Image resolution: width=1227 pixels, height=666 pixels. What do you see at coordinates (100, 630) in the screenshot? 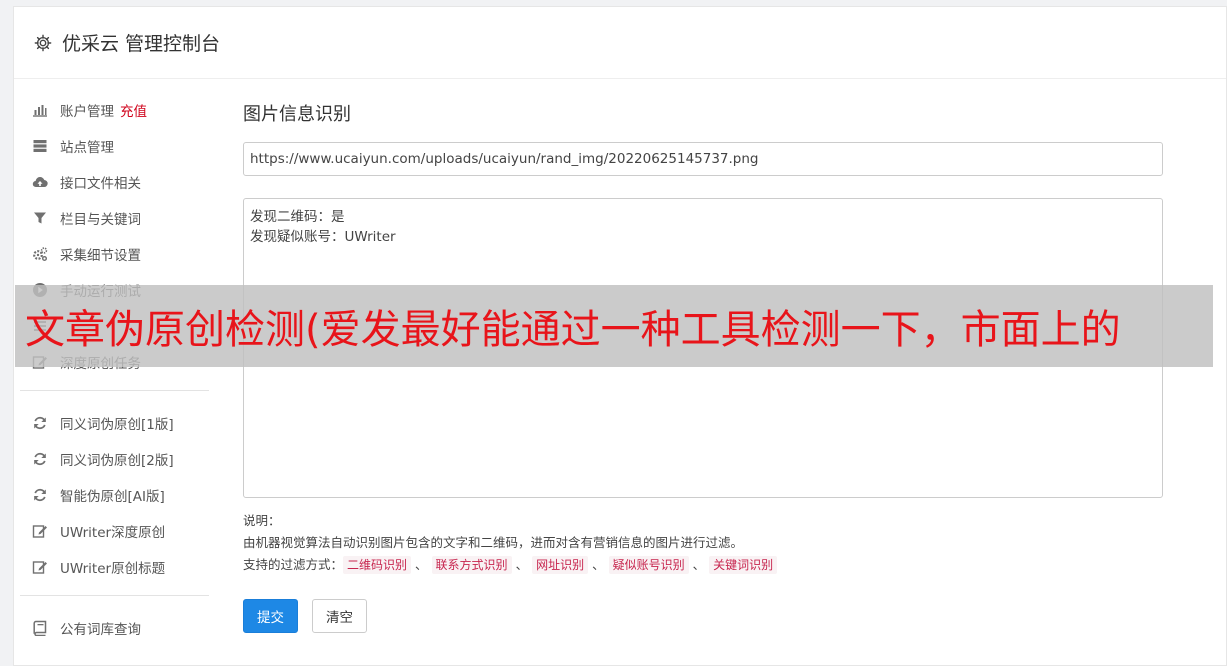
I see `sidebar-item-label: 公有词库查询` at bounding box center [100, 630].